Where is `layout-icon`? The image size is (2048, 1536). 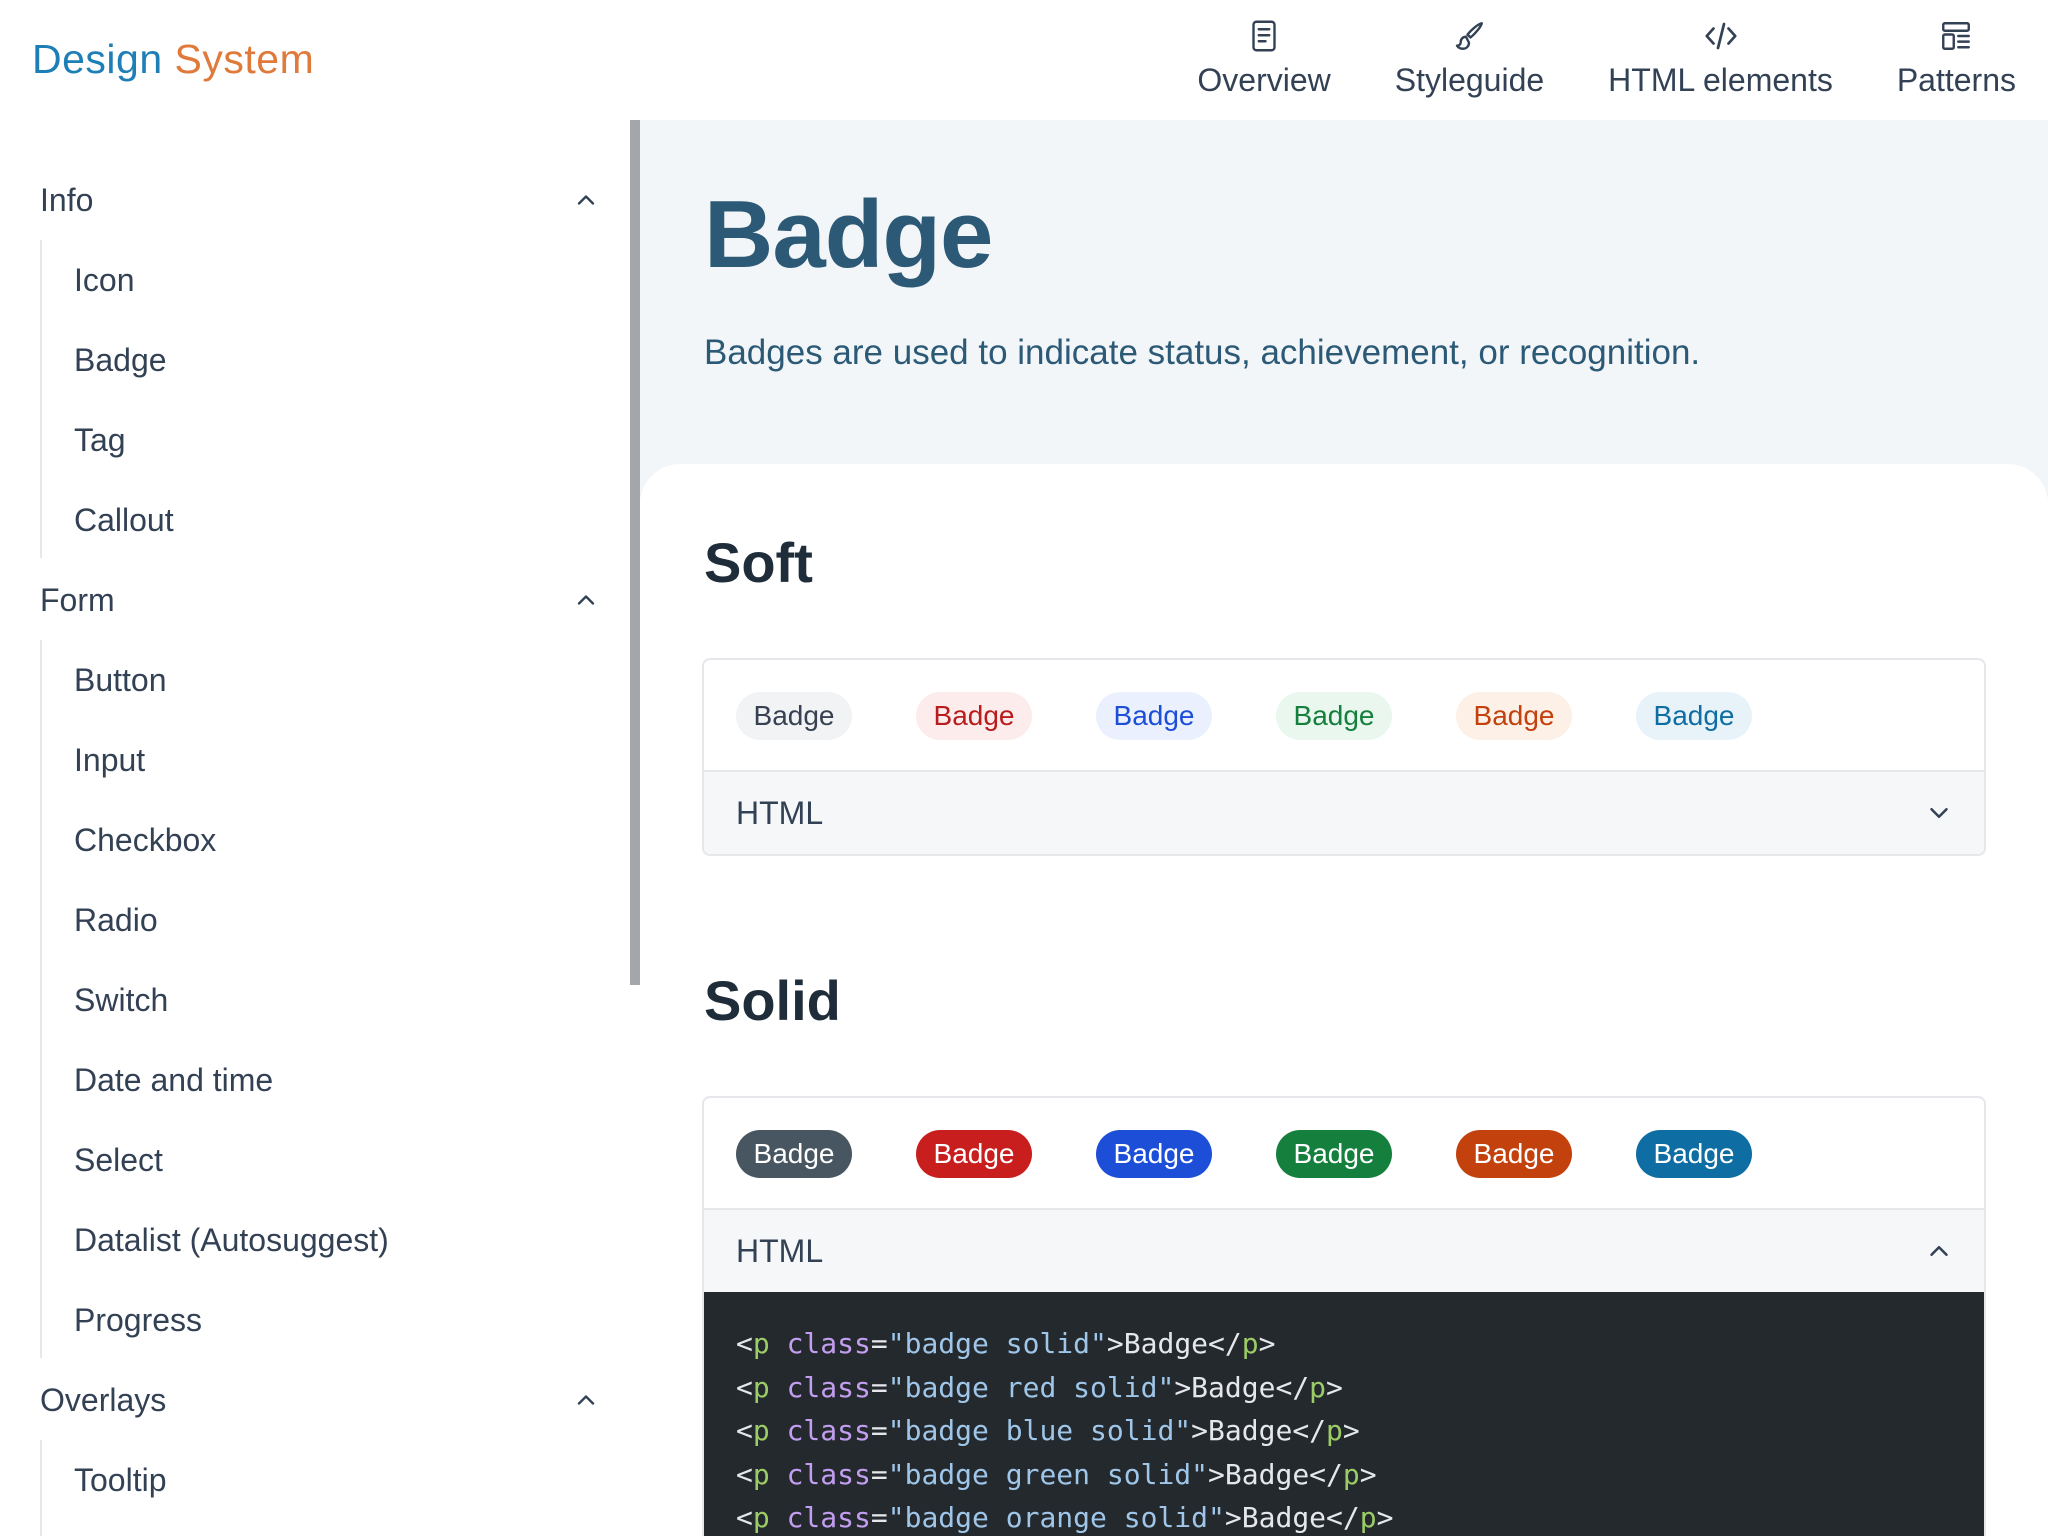 layout-icon is located at coordinates (1956, 36).